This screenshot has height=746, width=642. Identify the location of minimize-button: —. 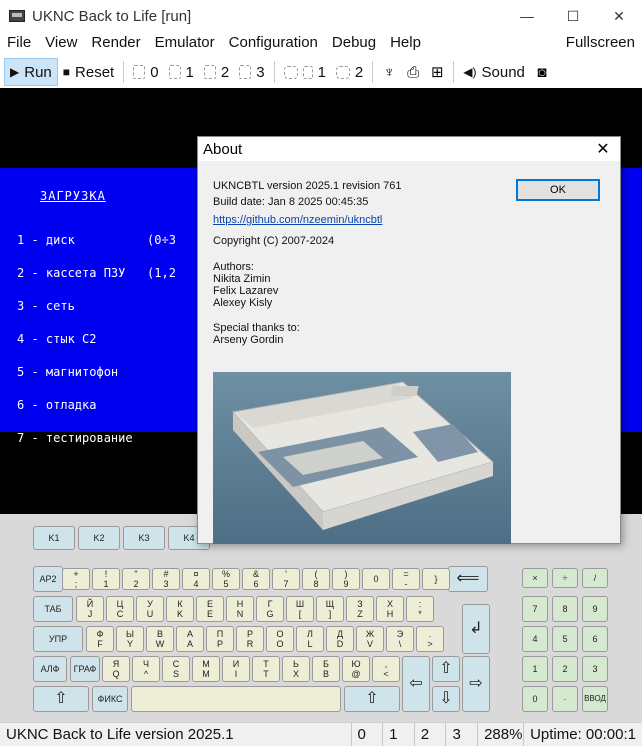
(527, 16).